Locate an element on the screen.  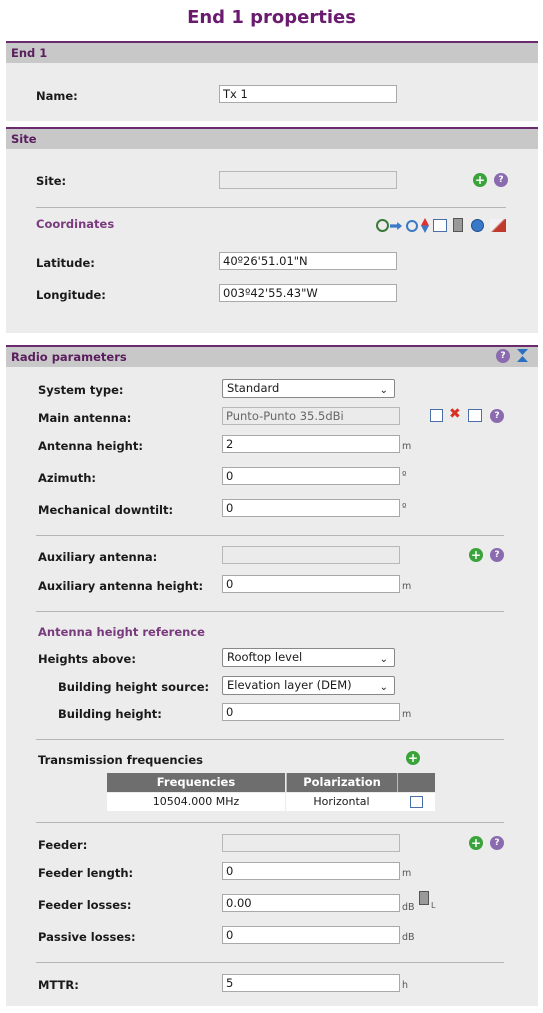
feeder-label: Feeder: is located at coordinates (63, 845).